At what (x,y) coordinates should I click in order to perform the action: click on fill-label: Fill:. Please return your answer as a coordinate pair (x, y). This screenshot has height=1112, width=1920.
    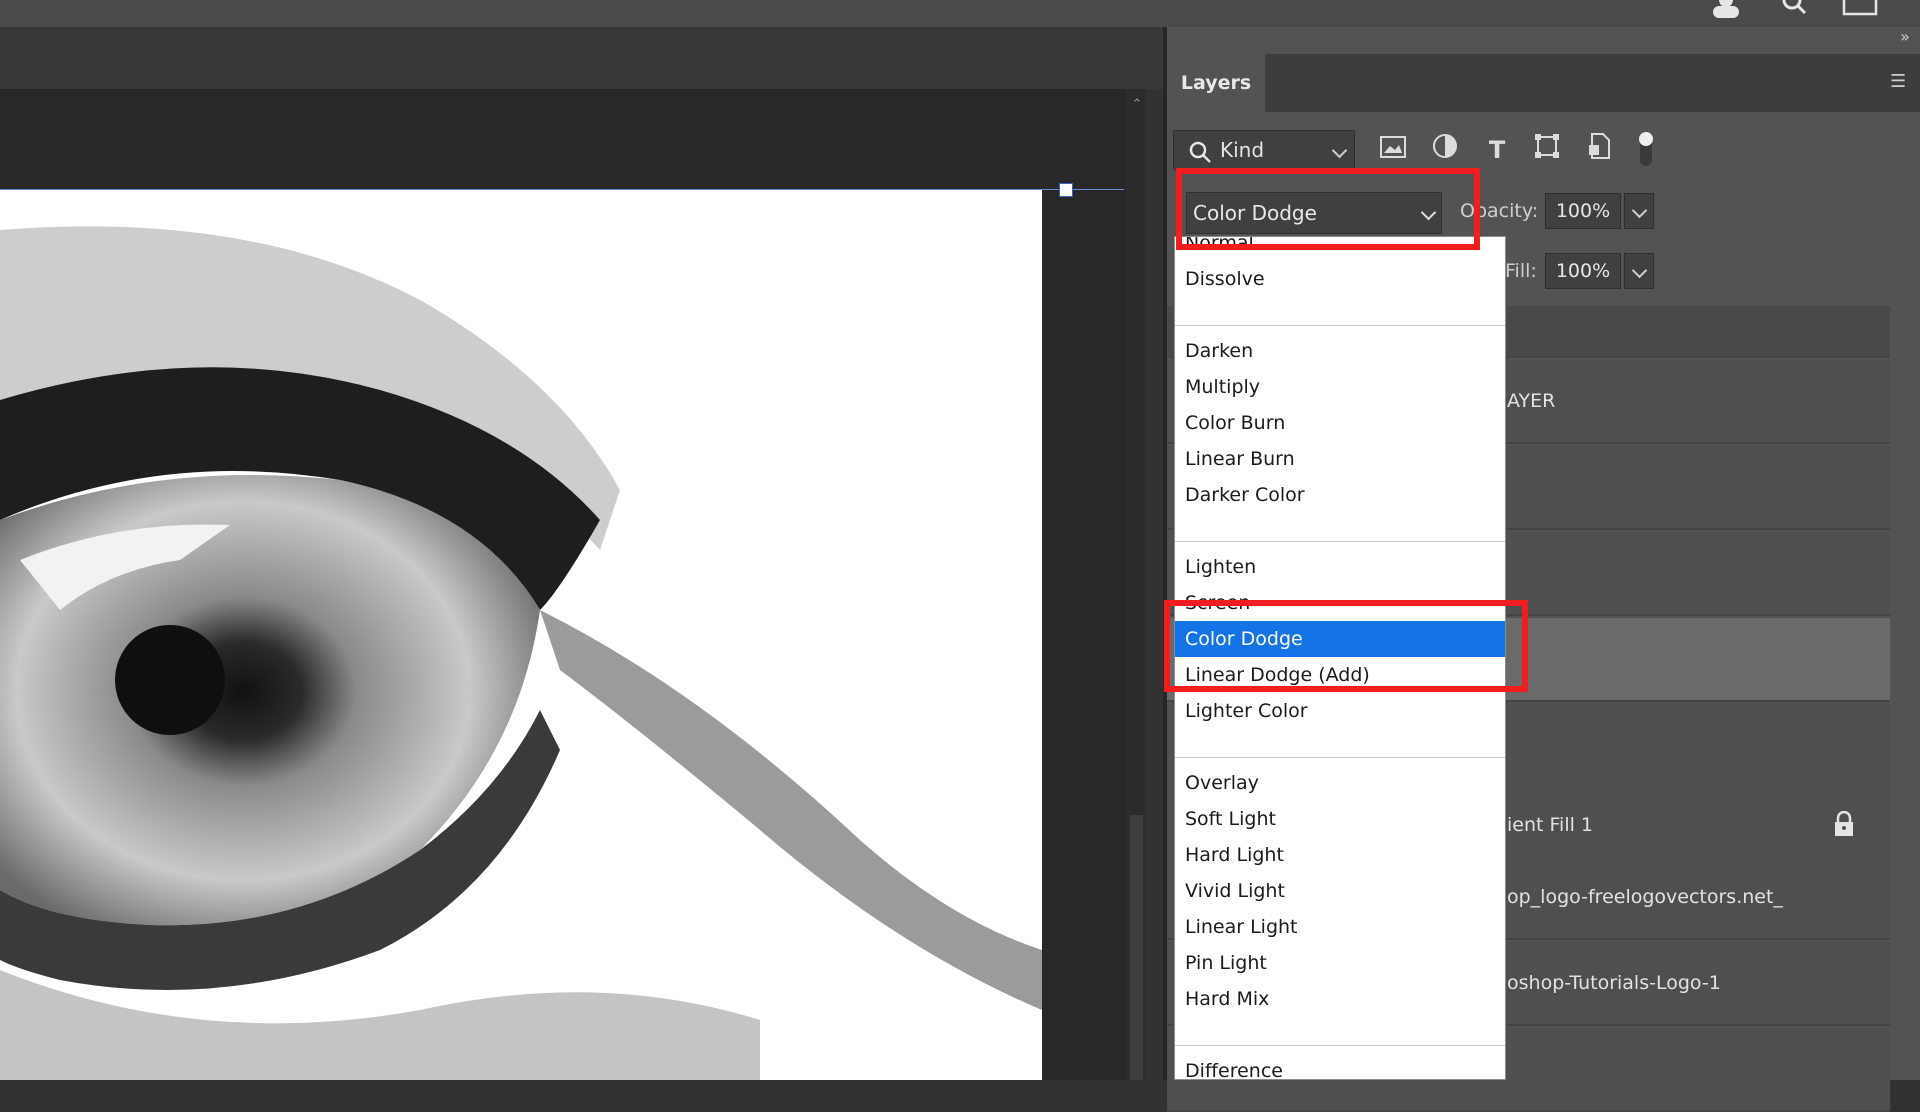
    Looking at the image, I should click on (1521, 271).